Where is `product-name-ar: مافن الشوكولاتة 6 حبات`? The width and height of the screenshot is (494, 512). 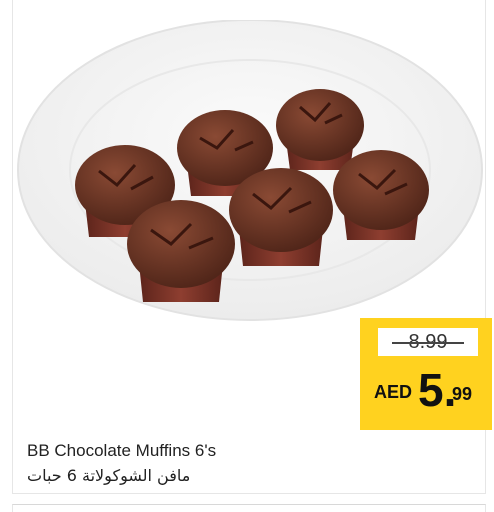 product-name-ar: مافن الشوكولاتة 6 حبات is located at coordinates (108, 475).